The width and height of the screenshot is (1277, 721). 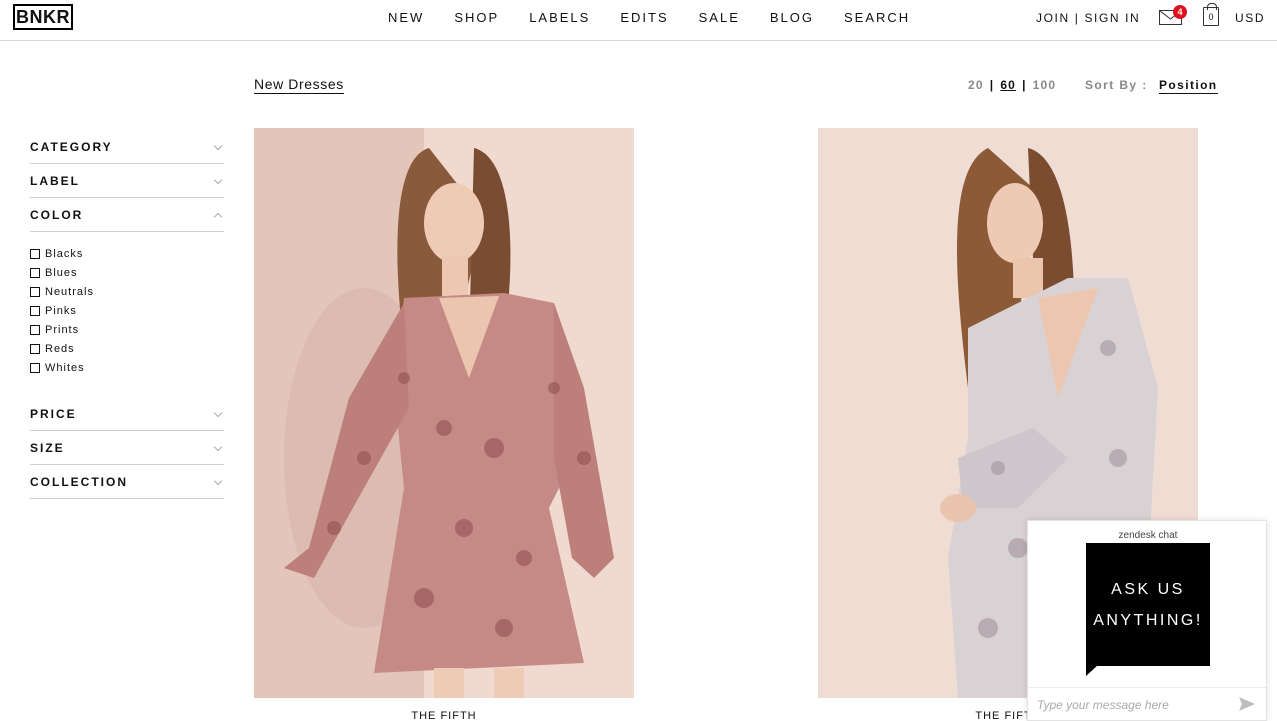 I want to click on per-page-selector: 20 | 60 | 100, so click(x=1012, y=85).